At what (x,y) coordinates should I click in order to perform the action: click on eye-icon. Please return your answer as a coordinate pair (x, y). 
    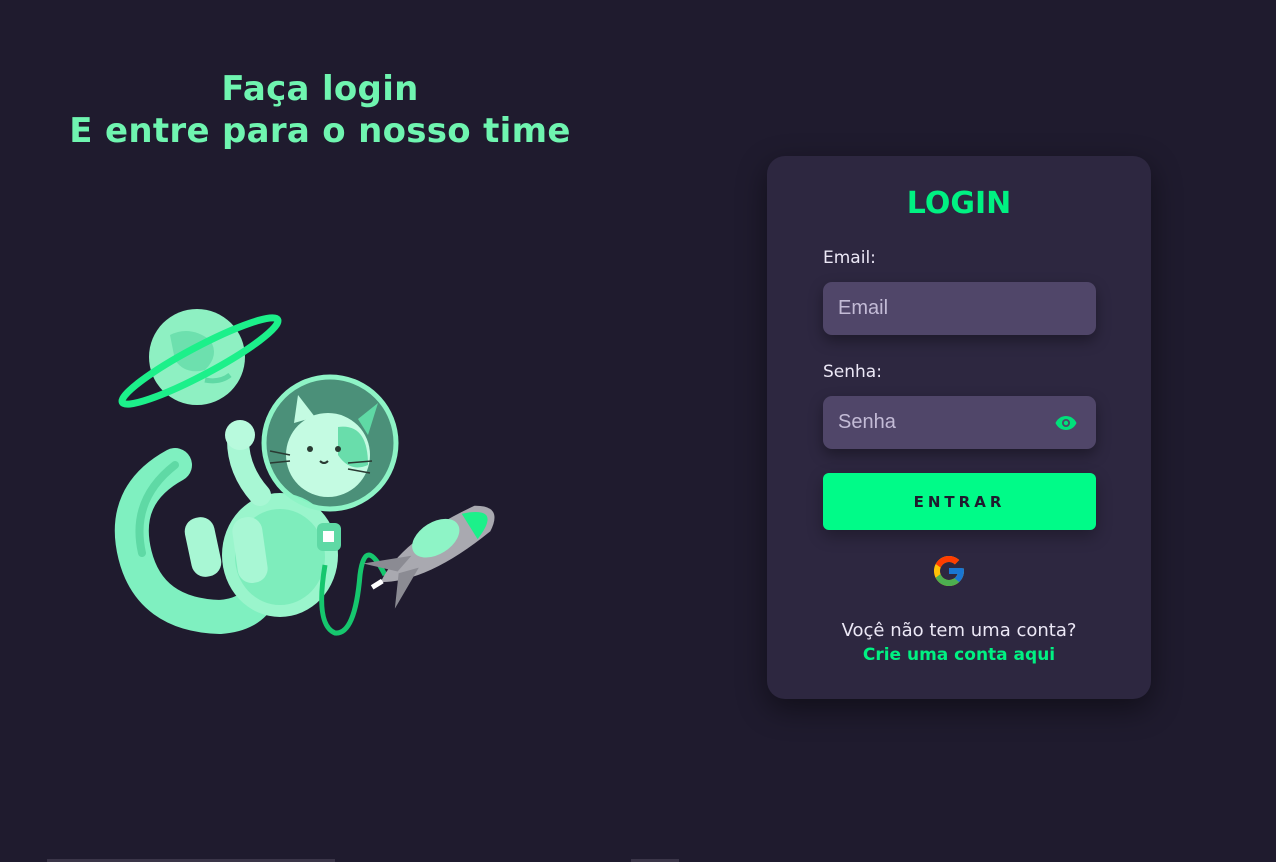
    Looking at the image, I should click on (1066, 423).